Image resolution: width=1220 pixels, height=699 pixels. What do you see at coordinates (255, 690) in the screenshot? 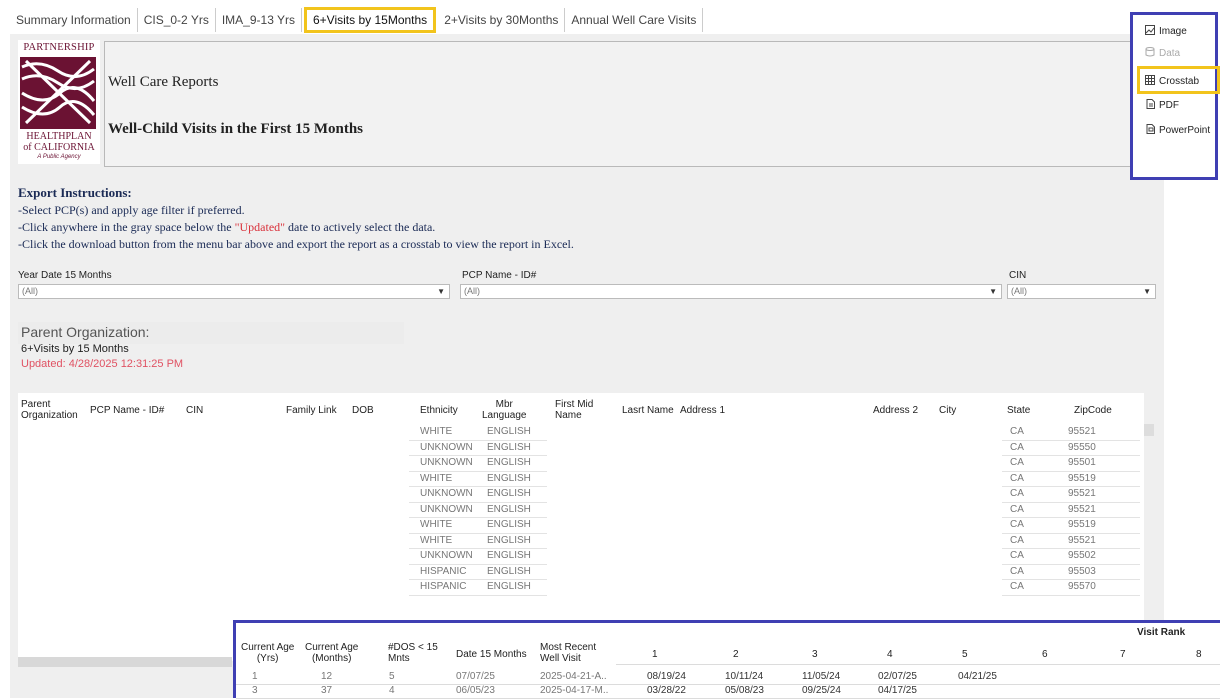
I see `cell-age-yrs: 3` at bounding box center [255, 690].